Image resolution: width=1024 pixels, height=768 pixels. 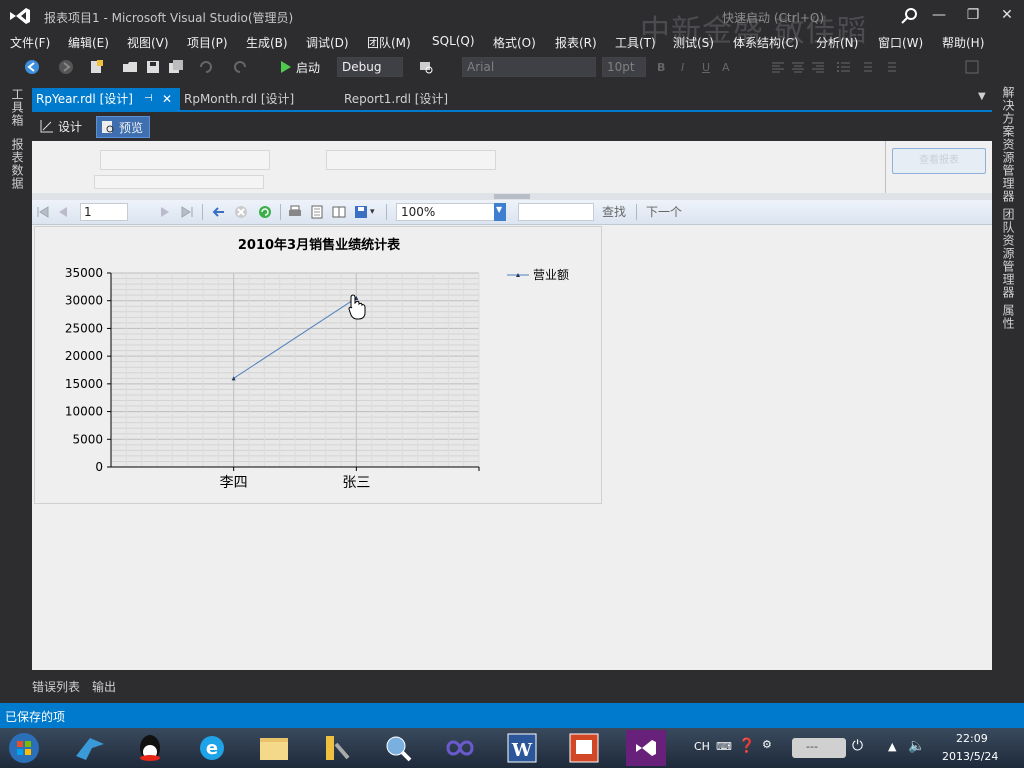 What do you see at coordinates (1008, 144) in the screenshot?
I see `solution-explorer-tab: 解决方案资源管理器` at bounding box center [1008, 144].